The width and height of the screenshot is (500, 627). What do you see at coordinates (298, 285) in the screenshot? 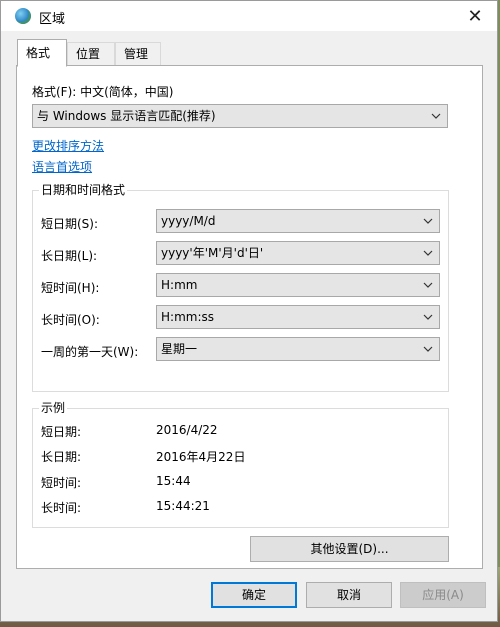
I see `short-time-select: H:mm` at bounding box center [298, 285].